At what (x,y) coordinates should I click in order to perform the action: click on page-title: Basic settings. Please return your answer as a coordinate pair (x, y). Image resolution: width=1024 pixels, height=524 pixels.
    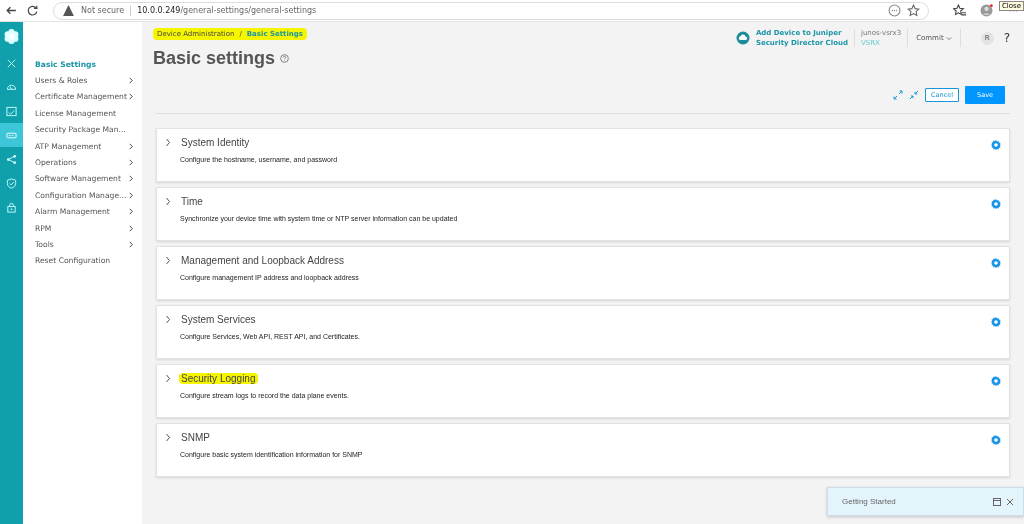
    Looking at the image, I should click on (214, 58).